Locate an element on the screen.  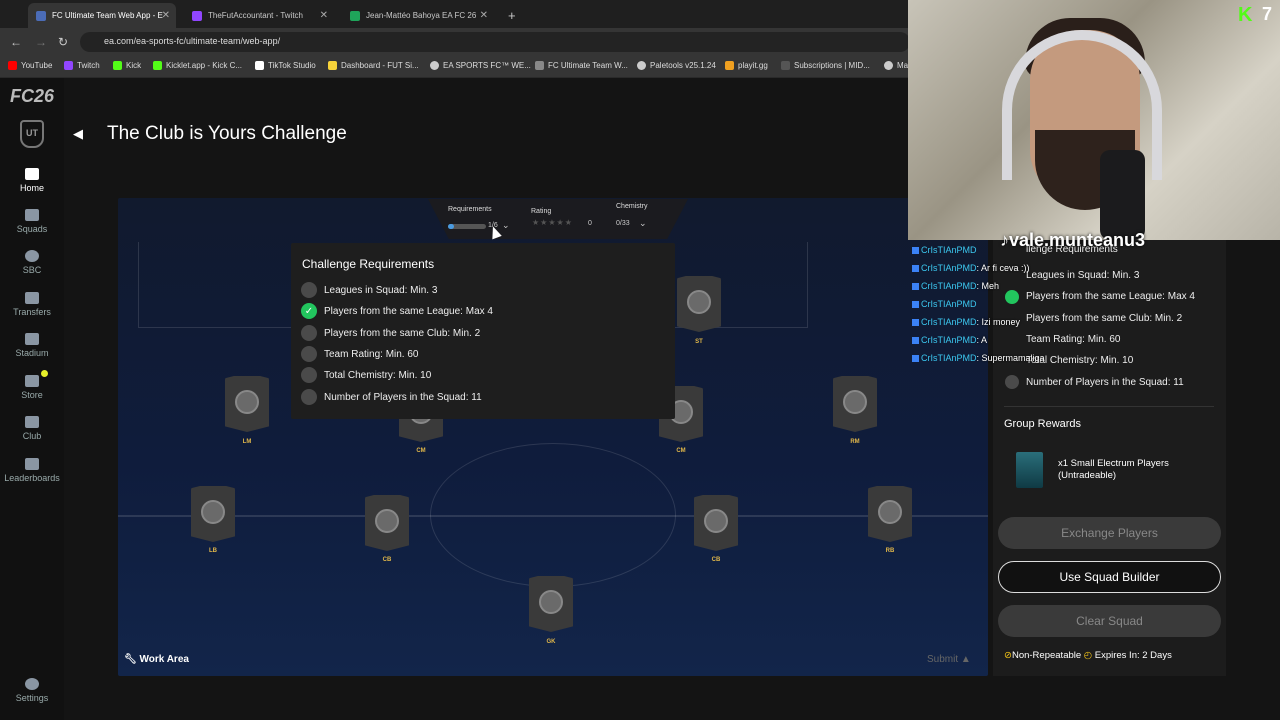
clear-squad-button: Clear Squad is located at coordinates (1109, 621).